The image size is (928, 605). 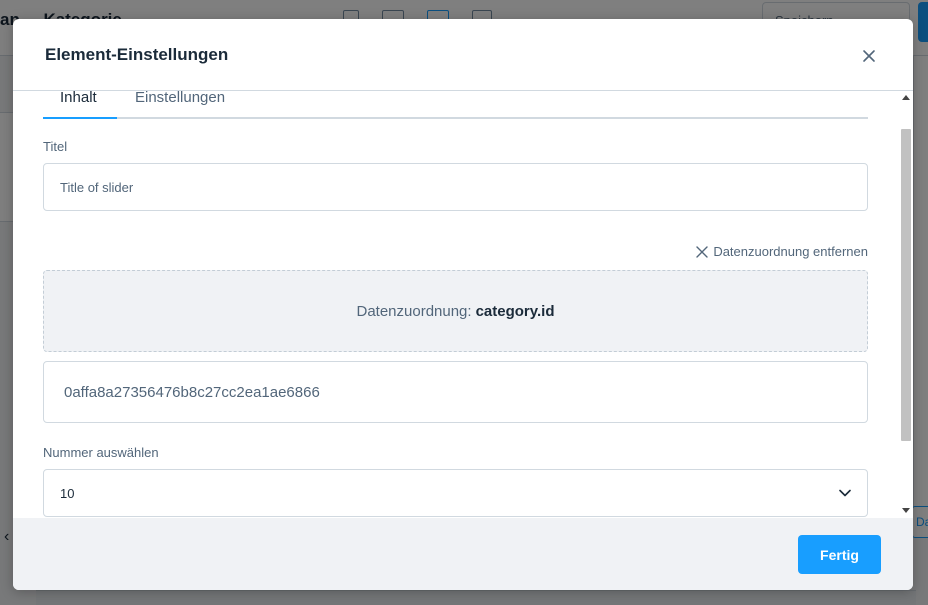 What do you see at coordinates (906, 285) in the screenshot?
I see `scrollbar-thumb` at bounding box center [906, 285].